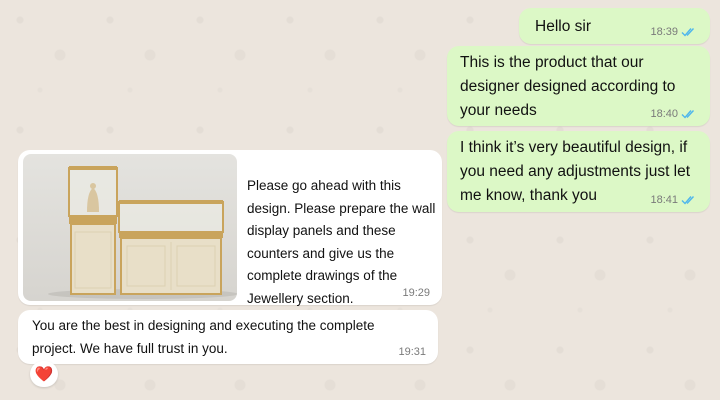 The width and height of the screenshot is (720, 400). I want to click on message-meta: 18:41, so click(674, 200).